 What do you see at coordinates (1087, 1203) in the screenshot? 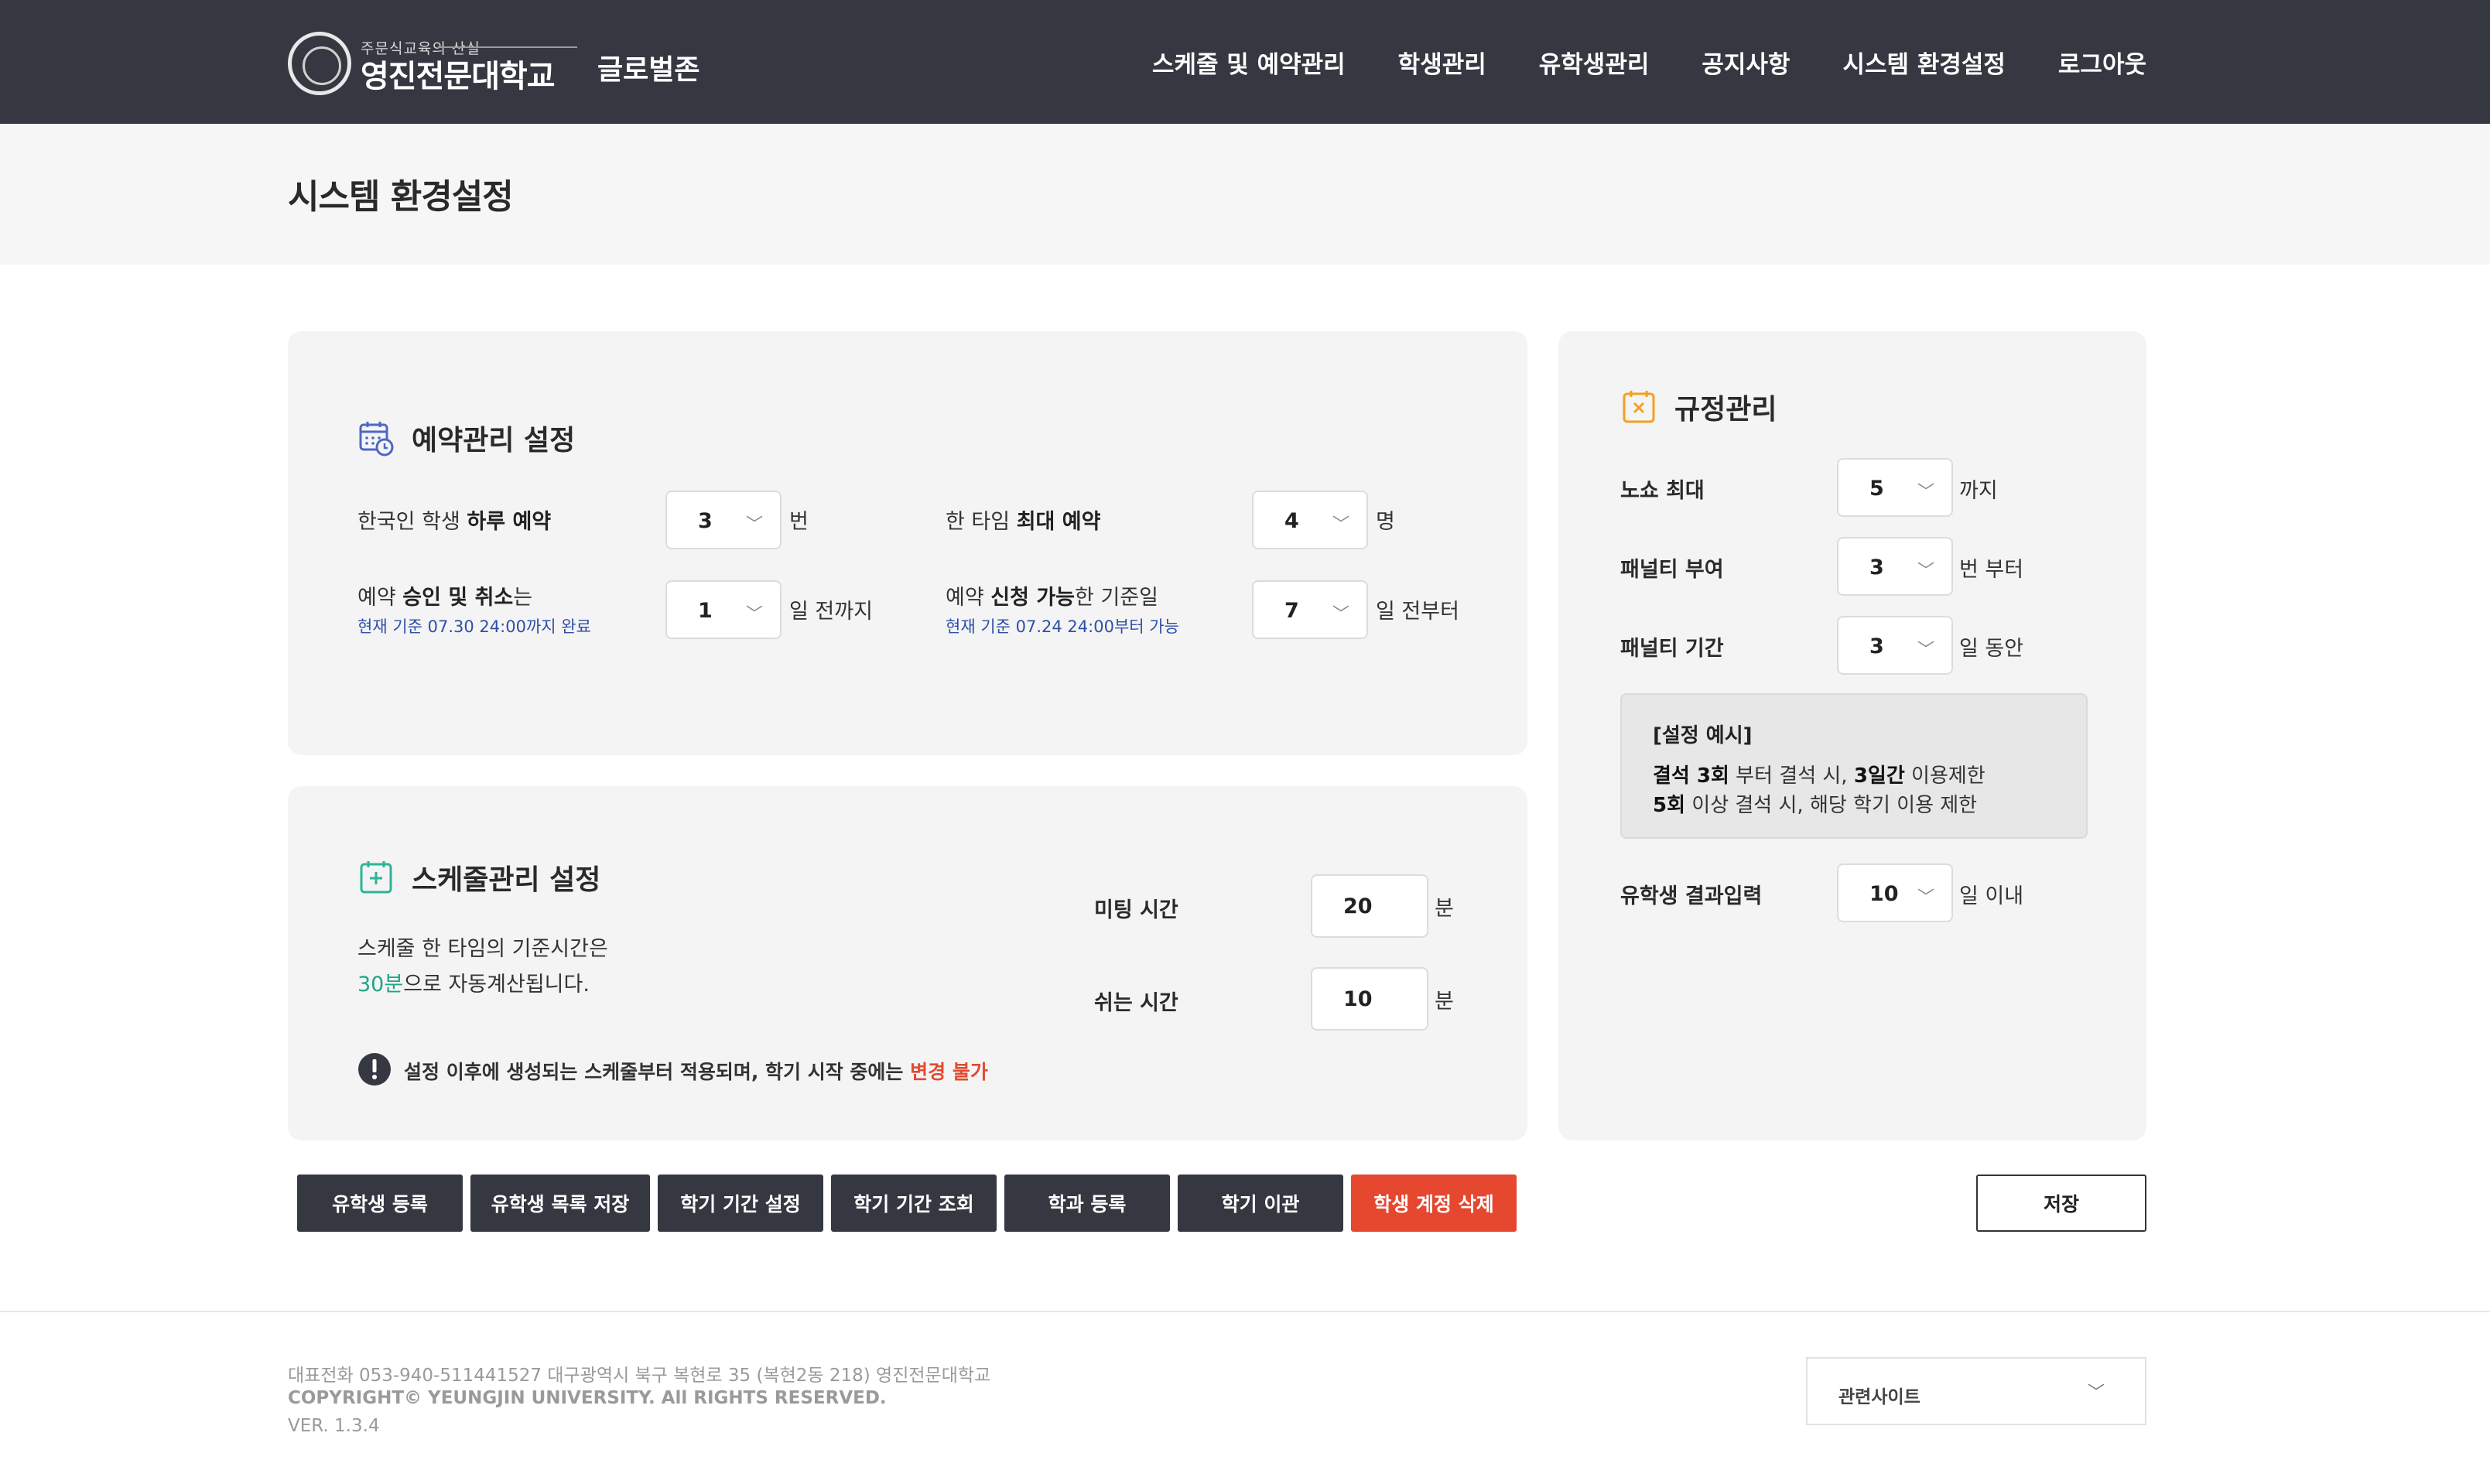
I see `department-register-button: 학과 등록` at bounding box center [1087, 1203].